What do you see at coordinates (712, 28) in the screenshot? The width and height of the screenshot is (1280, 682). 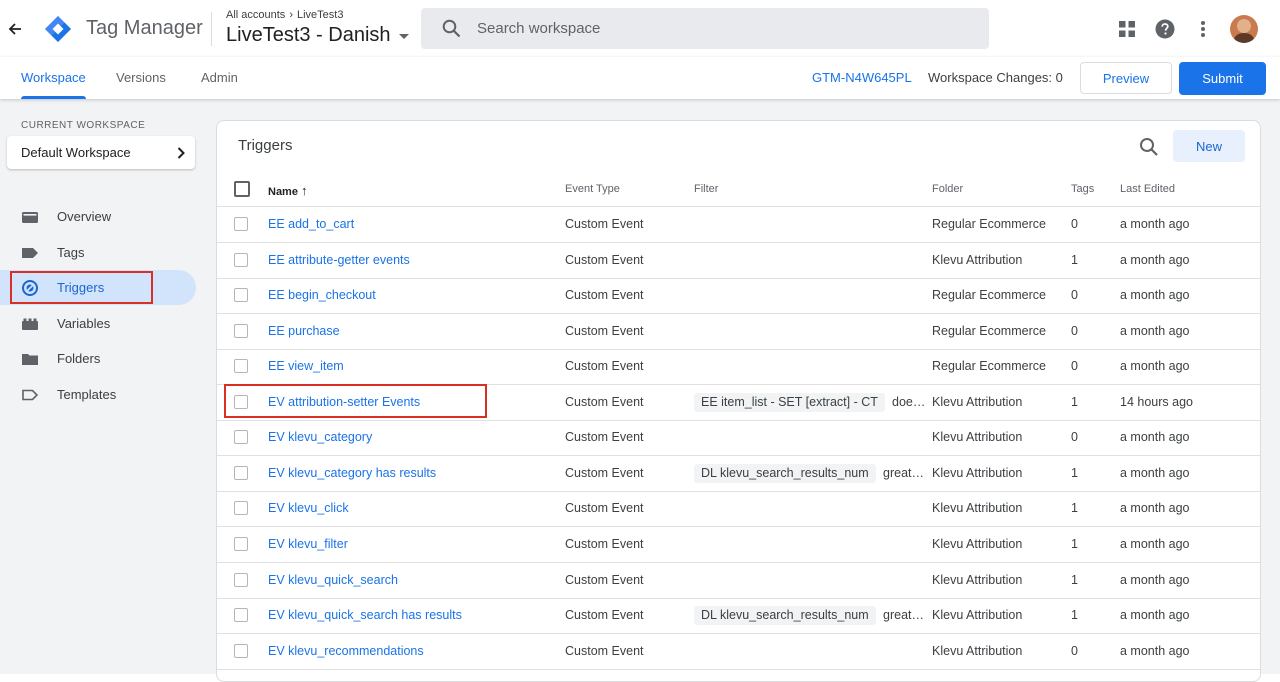 I see `search-input` at bounding box center [712, 28].